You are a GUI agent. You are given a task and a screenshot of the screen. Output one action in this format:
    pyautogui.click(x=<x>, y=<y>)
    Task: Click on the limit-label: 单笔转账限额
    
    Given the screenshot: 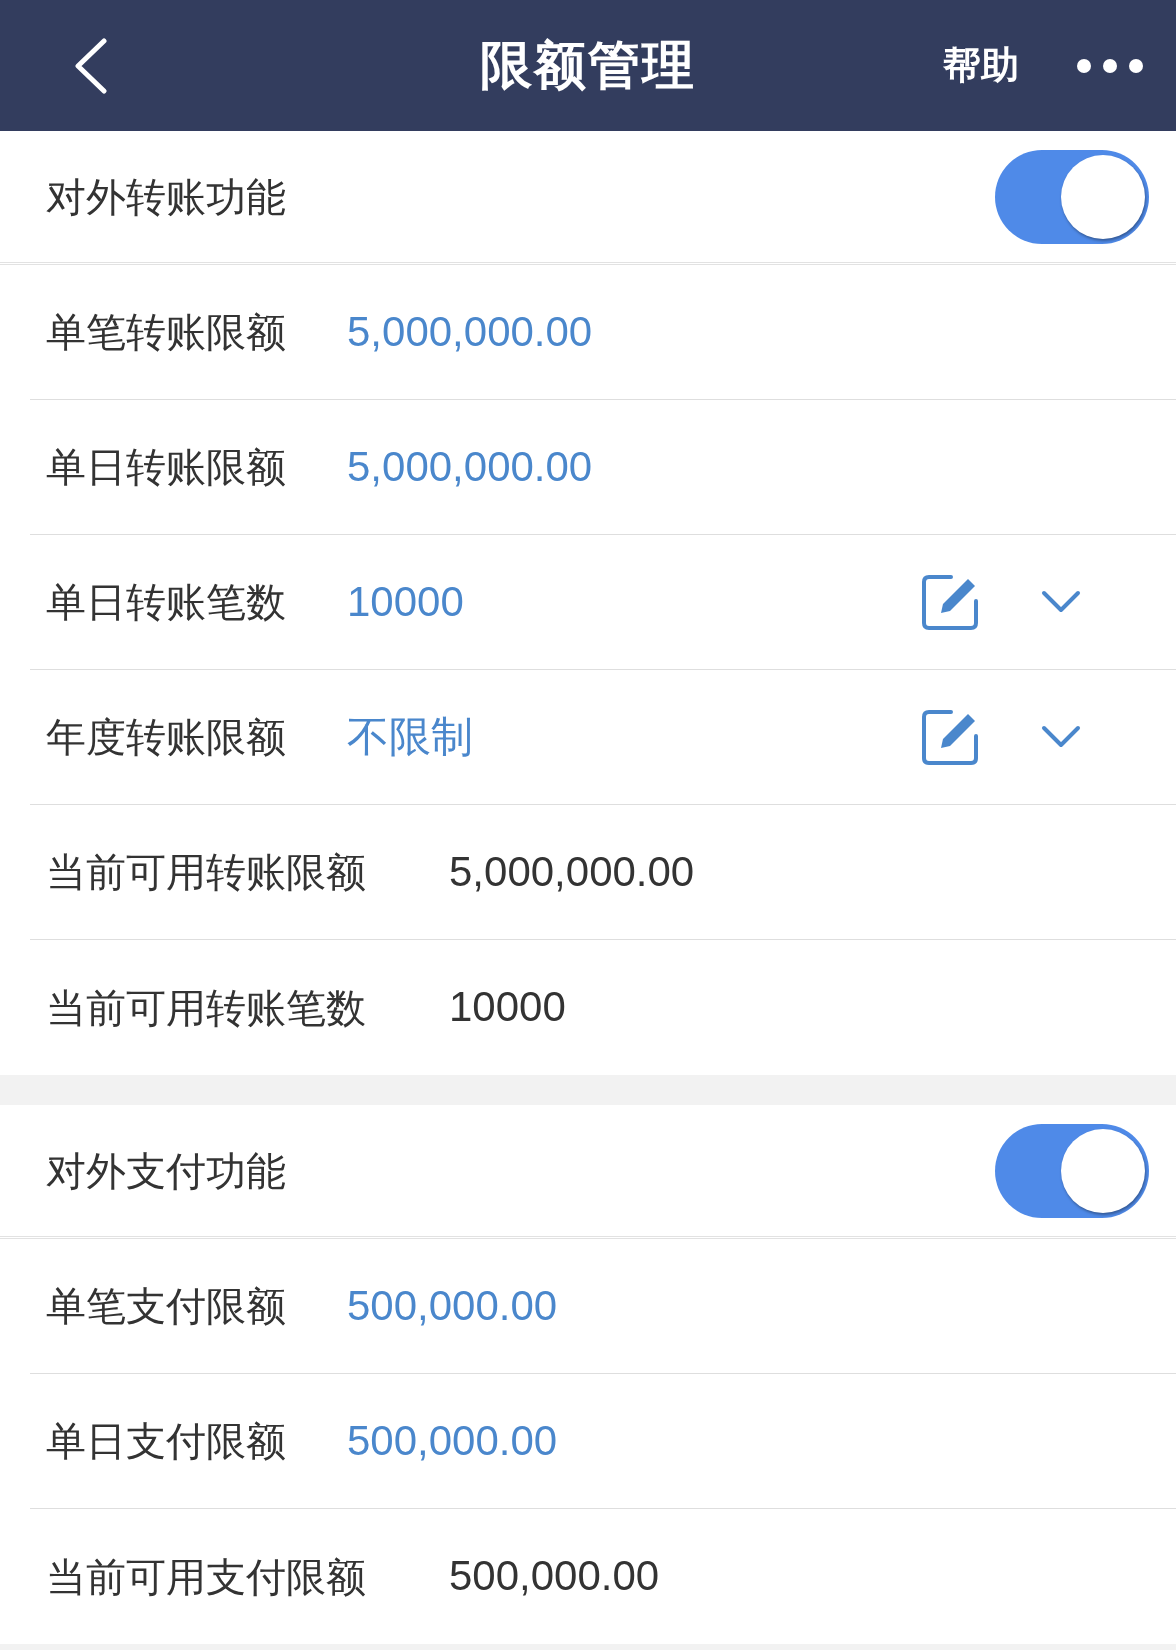 What is the action you would take?
    pyautogui.click(x=166, y=332)
    